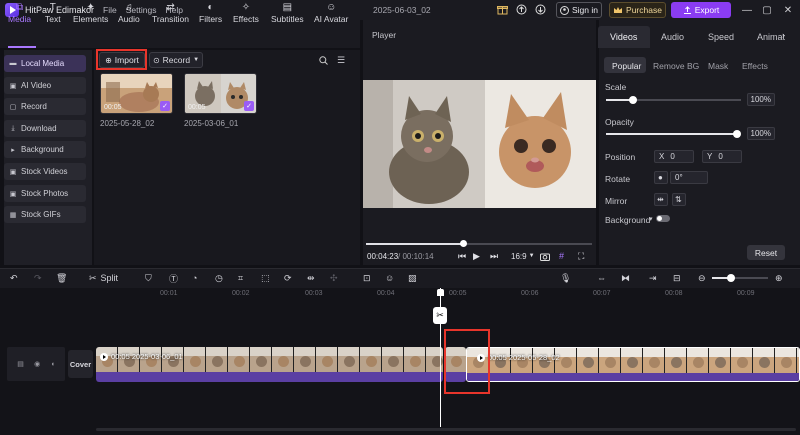  What do you see at coordinates (676, 66) in the screenshot?
I see `subtab-remove-bg: Remove BG` at bounding box center [676, 66].